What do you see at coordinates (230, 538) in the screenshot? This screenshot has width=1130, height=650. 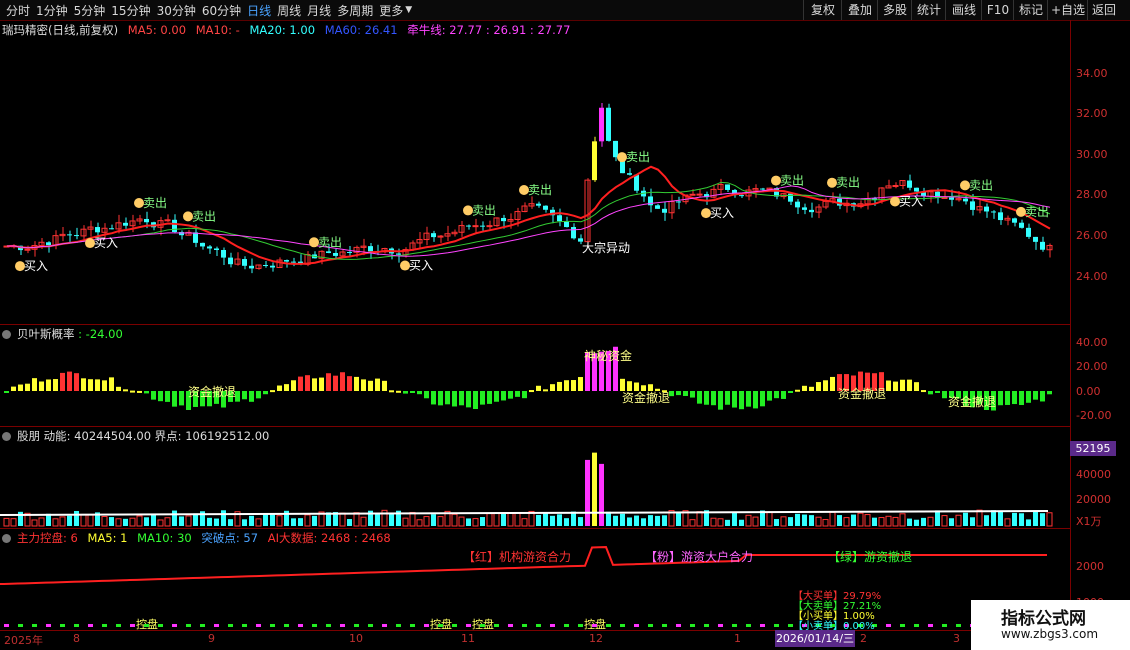 I see `mainctrl-break: 突破点: 57` at bounding box center [230, 538].